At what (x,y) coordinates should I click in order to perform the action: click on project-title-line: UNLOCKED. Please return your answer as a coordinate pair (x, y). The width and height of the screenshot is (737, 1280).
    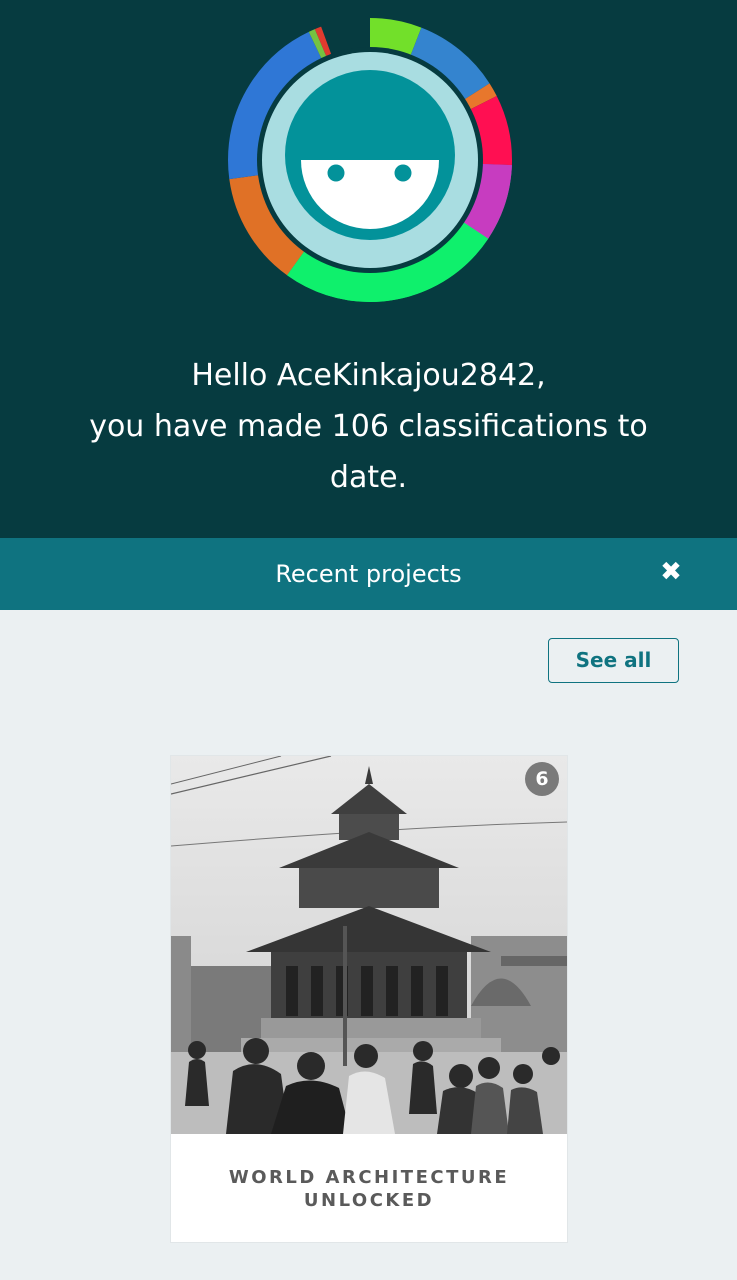
    Looking at the image, I should click on (369, 1200).